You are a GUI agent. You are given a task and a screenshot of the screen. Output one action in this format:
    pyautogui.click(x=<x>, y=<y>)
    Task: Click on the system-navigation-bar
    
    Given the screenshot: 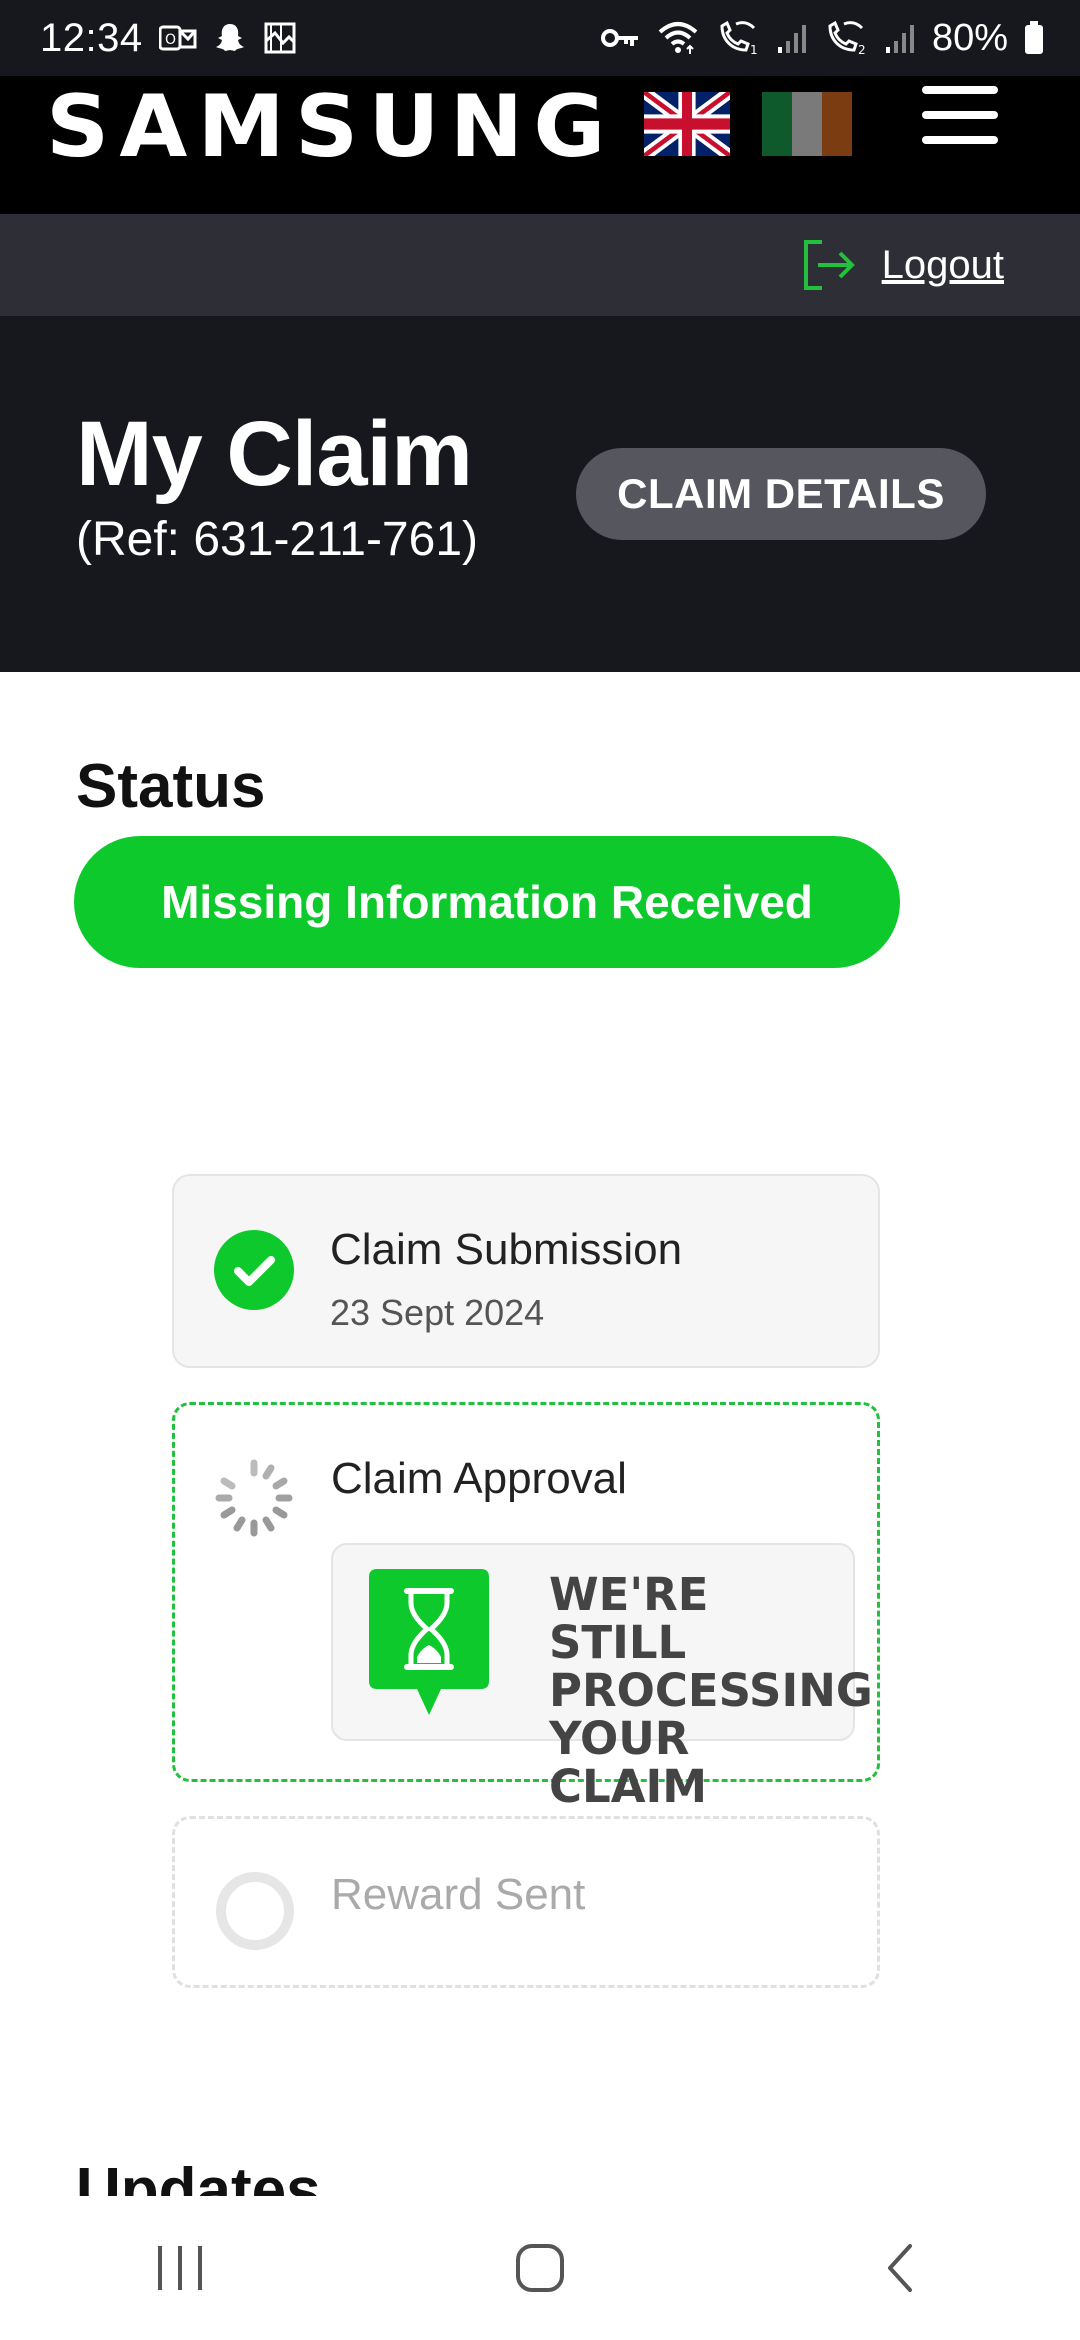 What is the action you would take?
    pyautogui.click(x=540, y=2268)
    